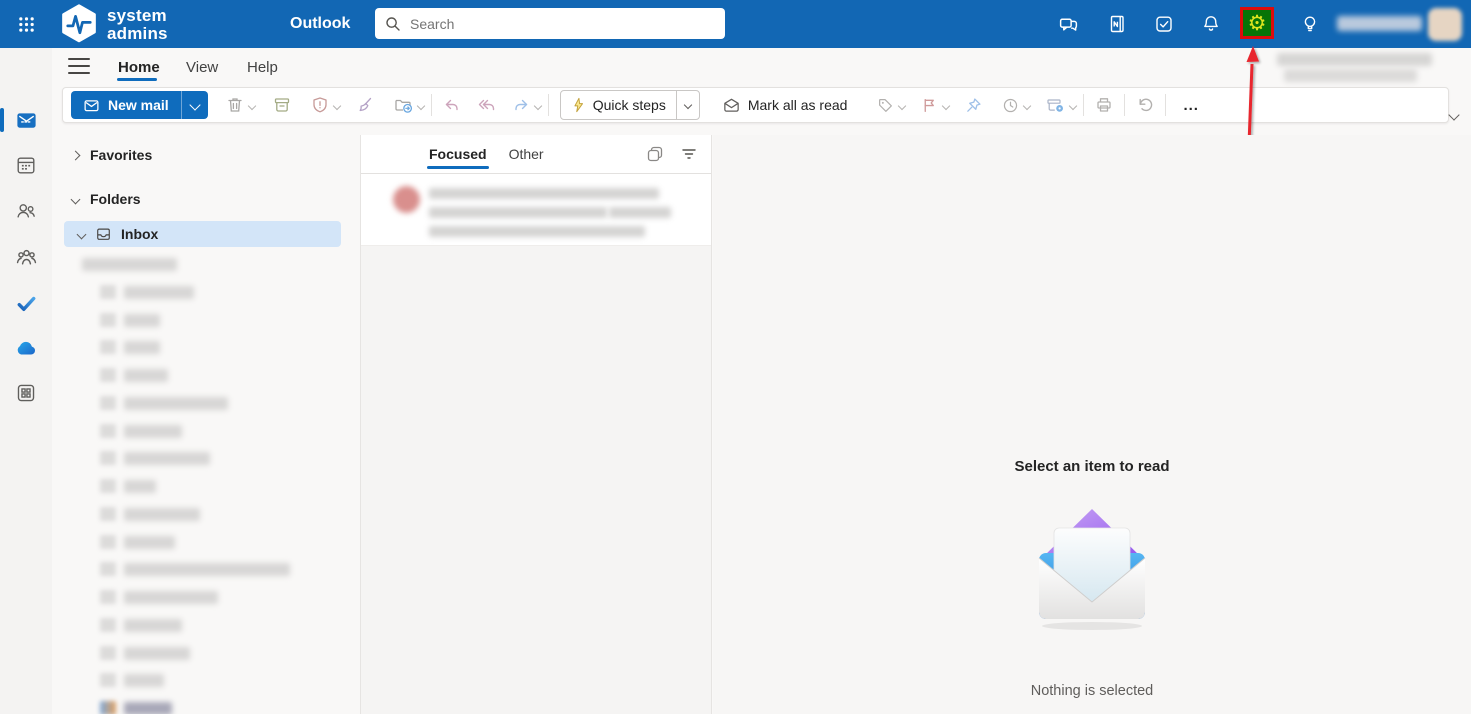  What do you see at coordinates (537, 105) in the screenshot?
I see `forward-dropdown` at bounding box center [537, 105].